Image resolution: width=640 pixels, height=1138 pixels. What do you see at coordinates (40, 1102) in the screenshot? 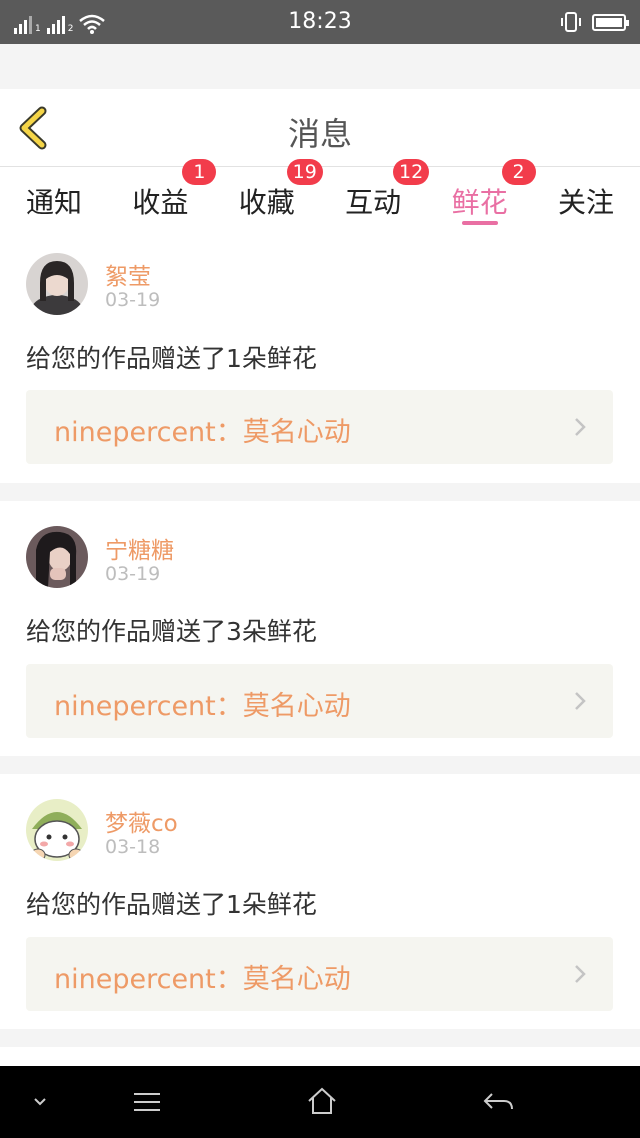
I see `chevron-down-icon` at bounding box center [40, 1102].